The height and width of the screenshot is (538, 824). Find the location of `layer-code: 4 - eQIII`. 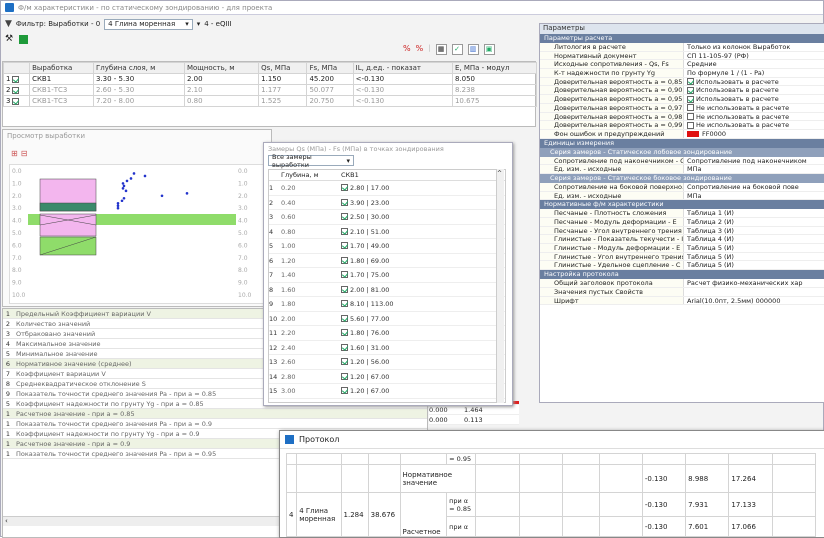

layer-code: 4 - eQIII is located at coordinates (217, 24).